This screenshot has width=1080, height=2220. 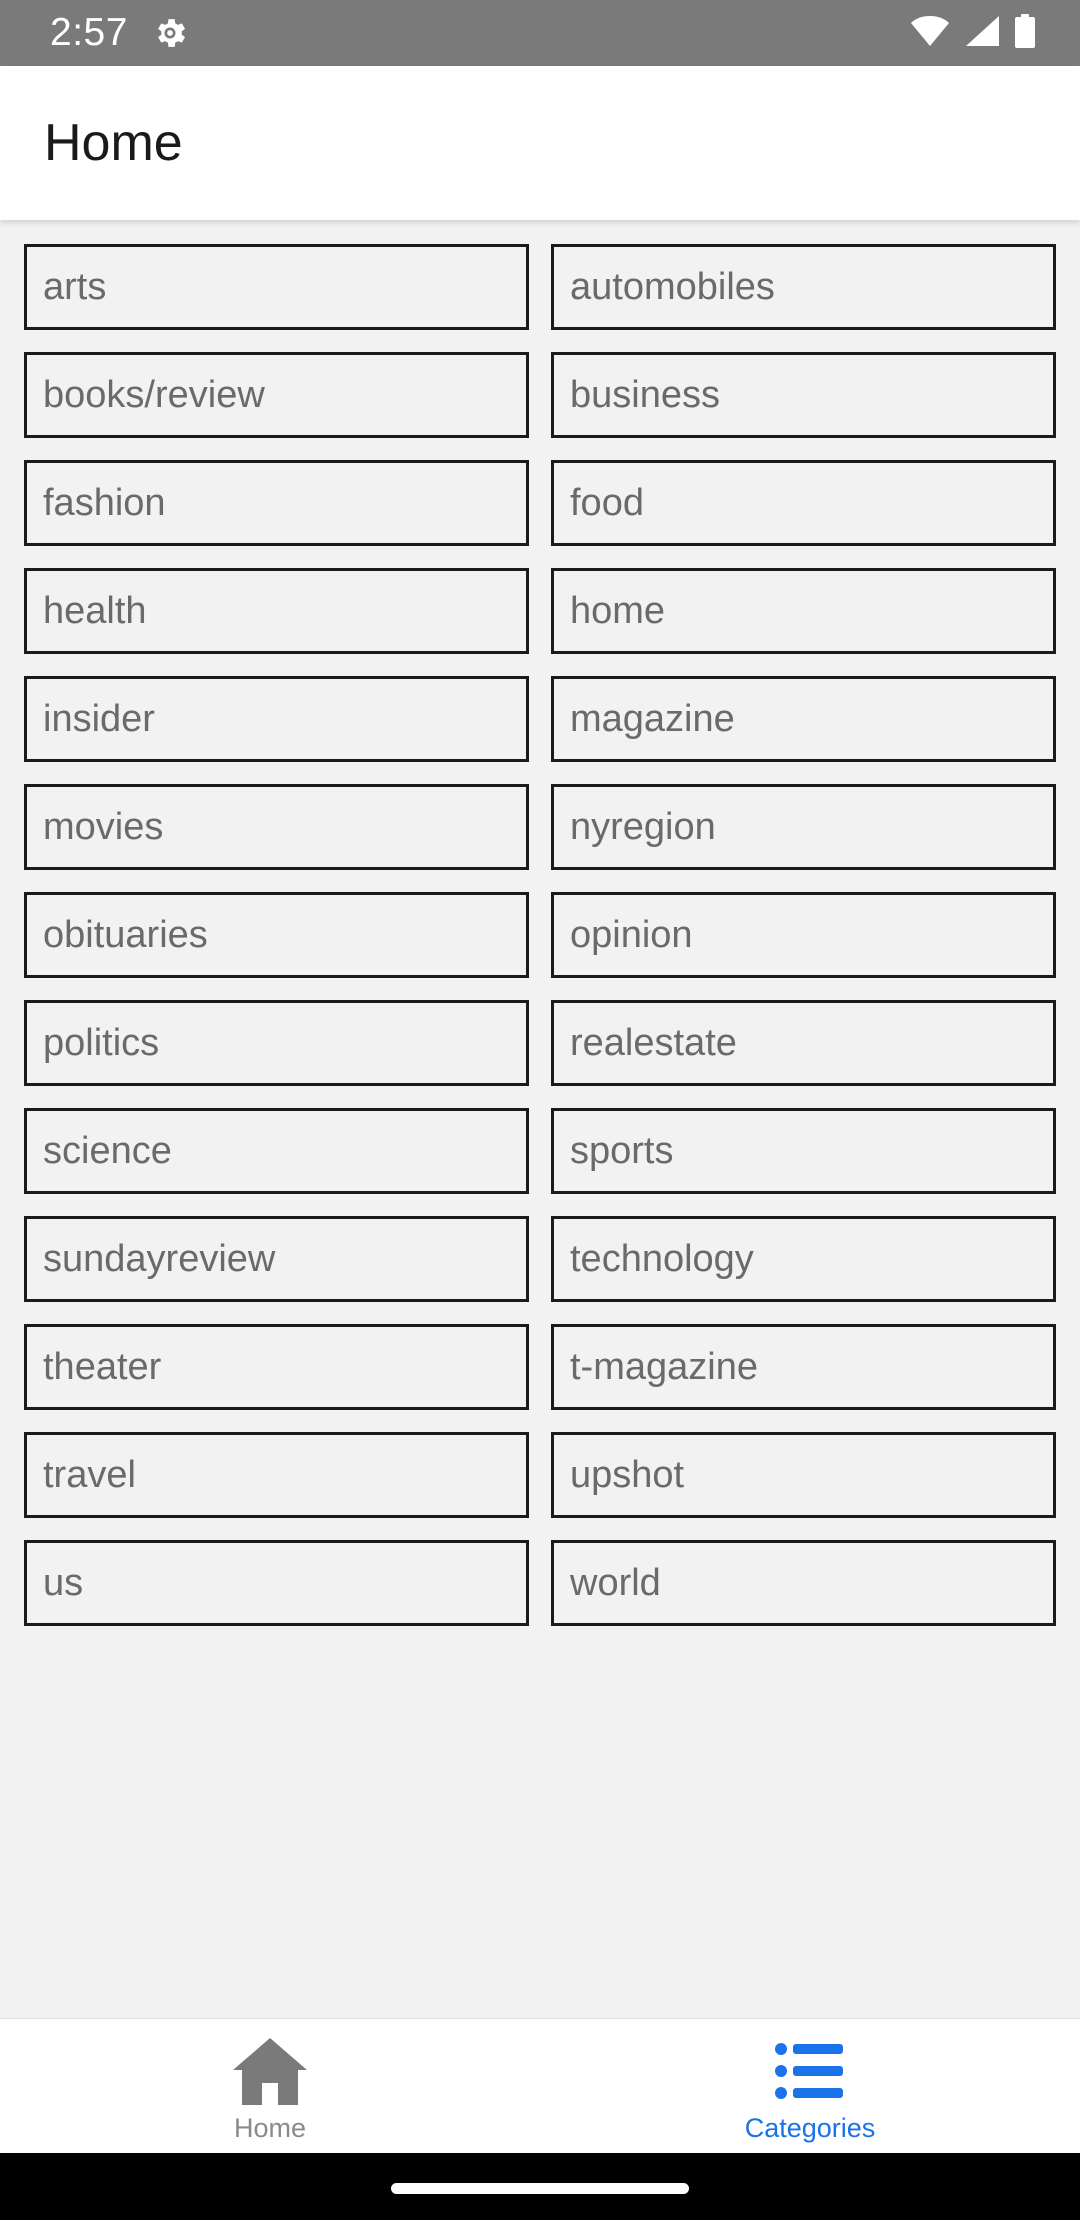 I want to click on category-item: automobiles, so click(x=803, y=287).